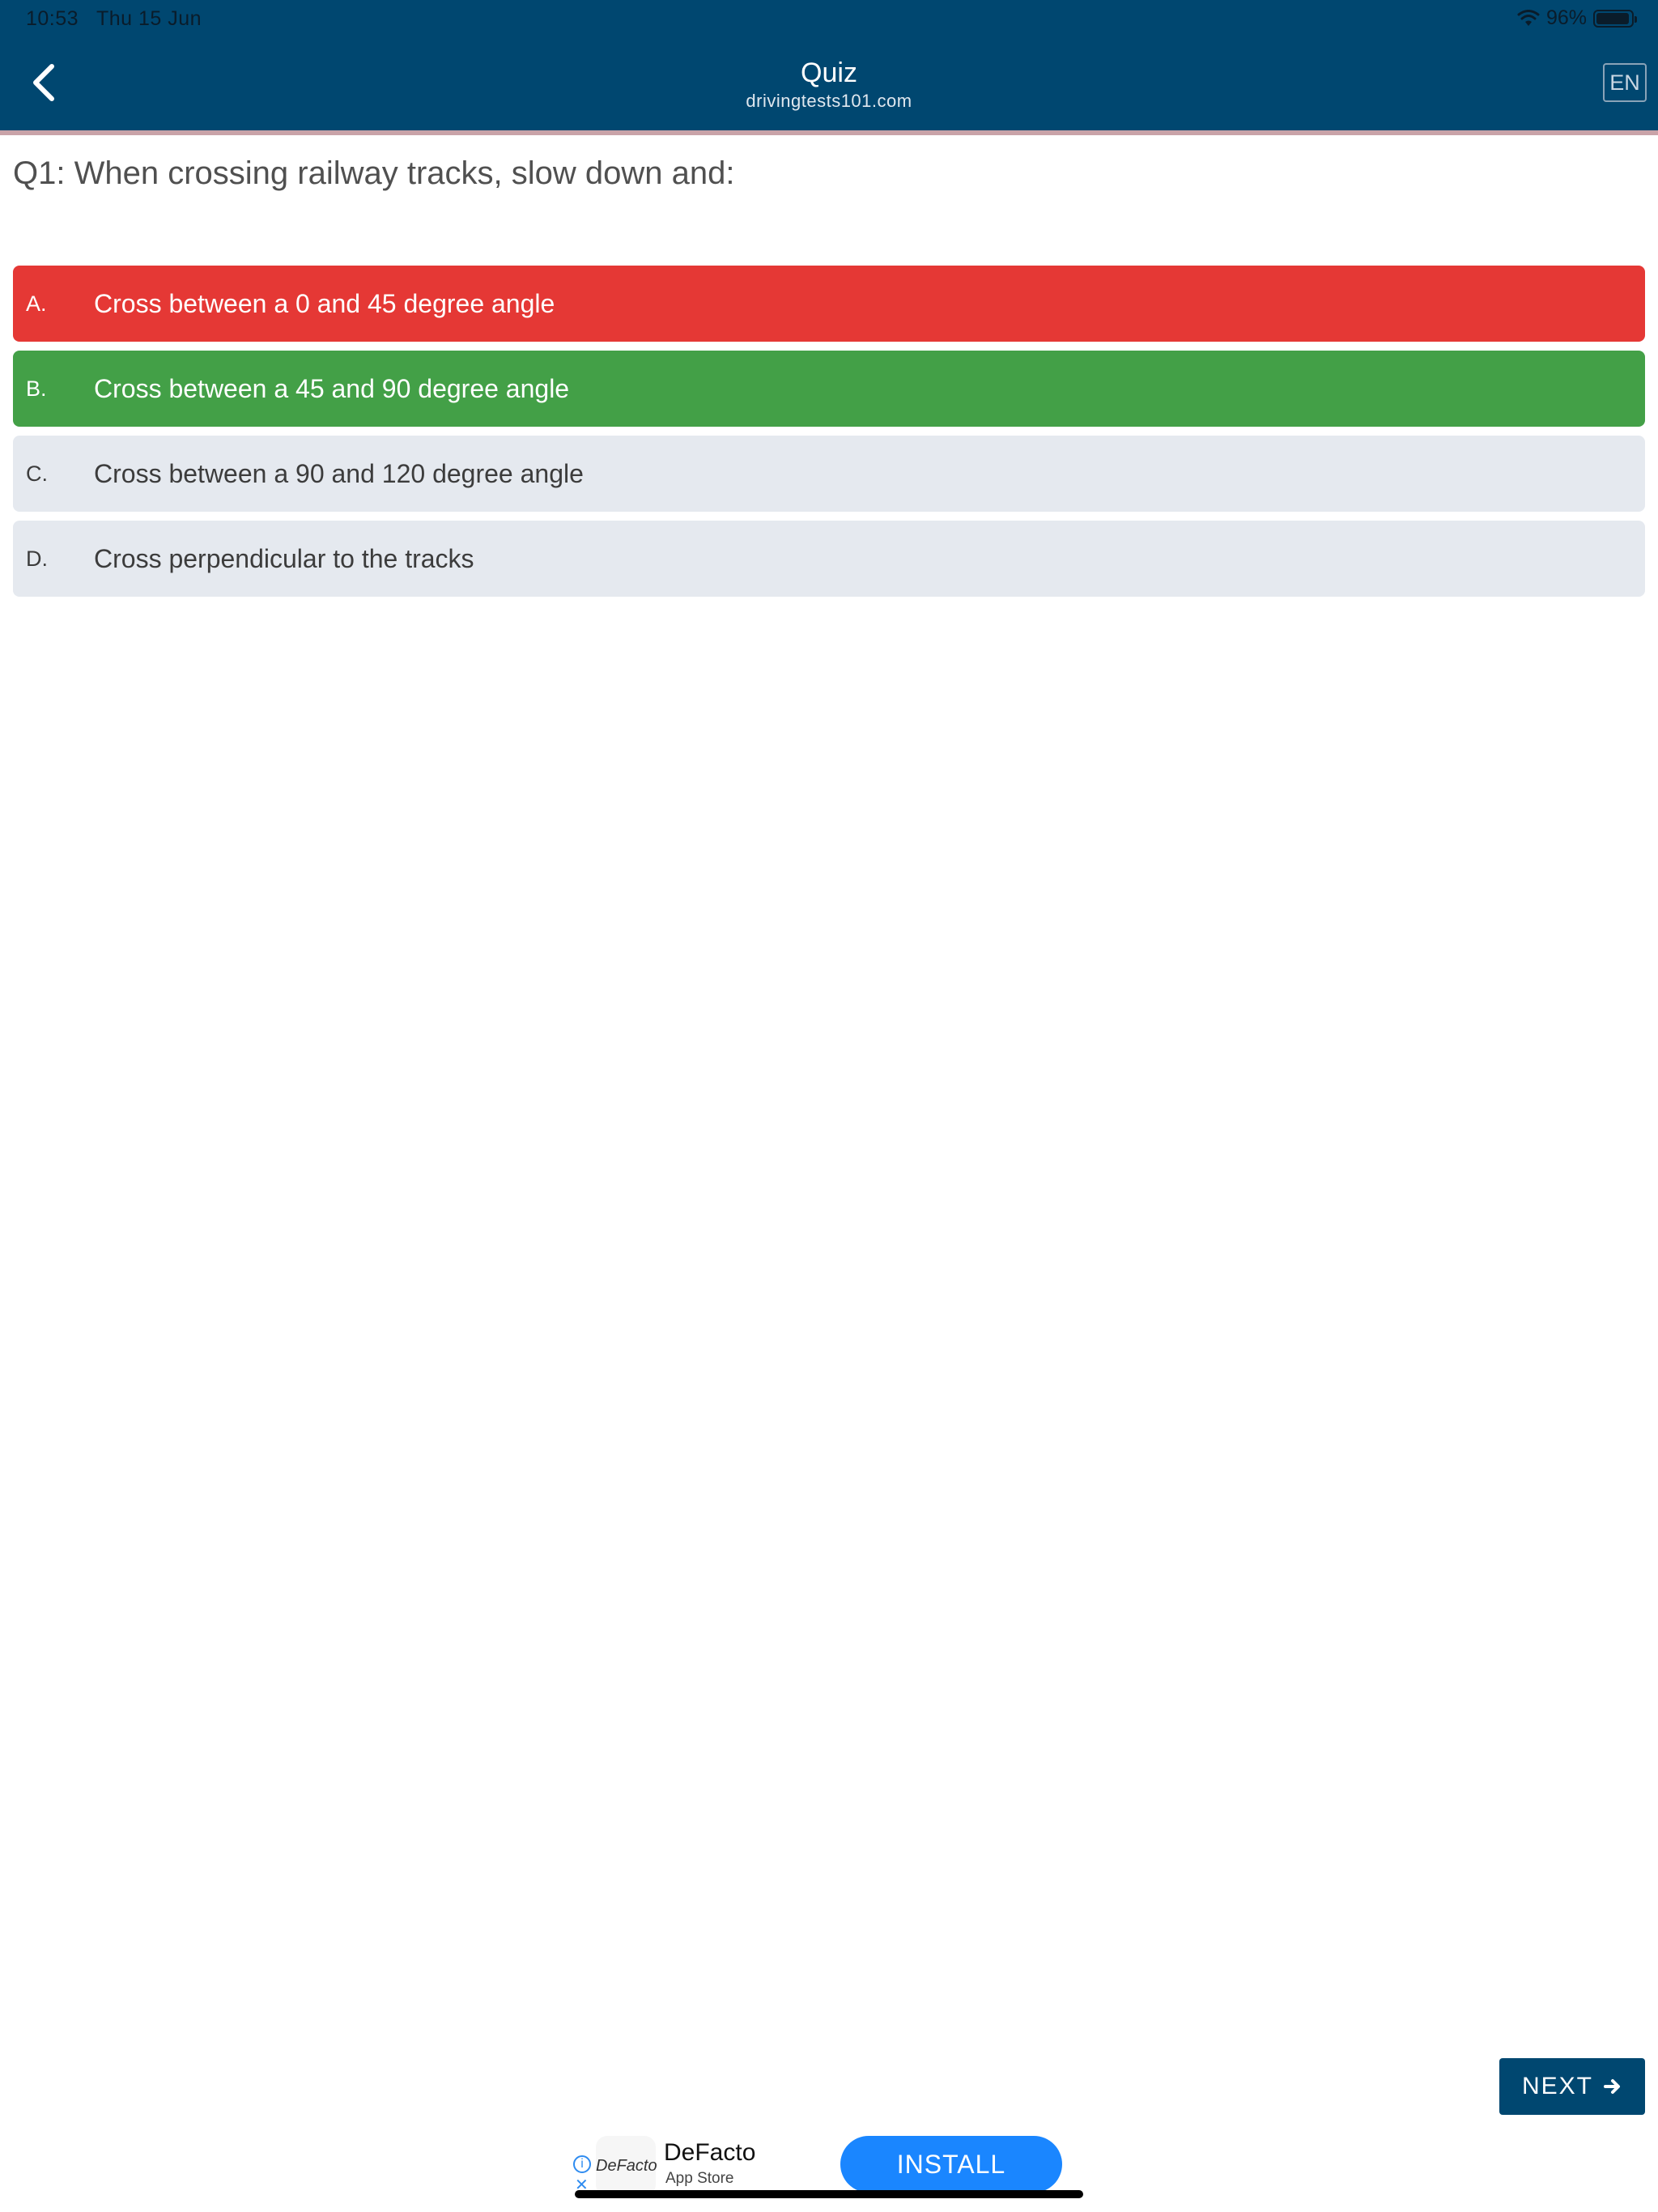  I want to click on arrow-right-icon, so click(1612, 2086).